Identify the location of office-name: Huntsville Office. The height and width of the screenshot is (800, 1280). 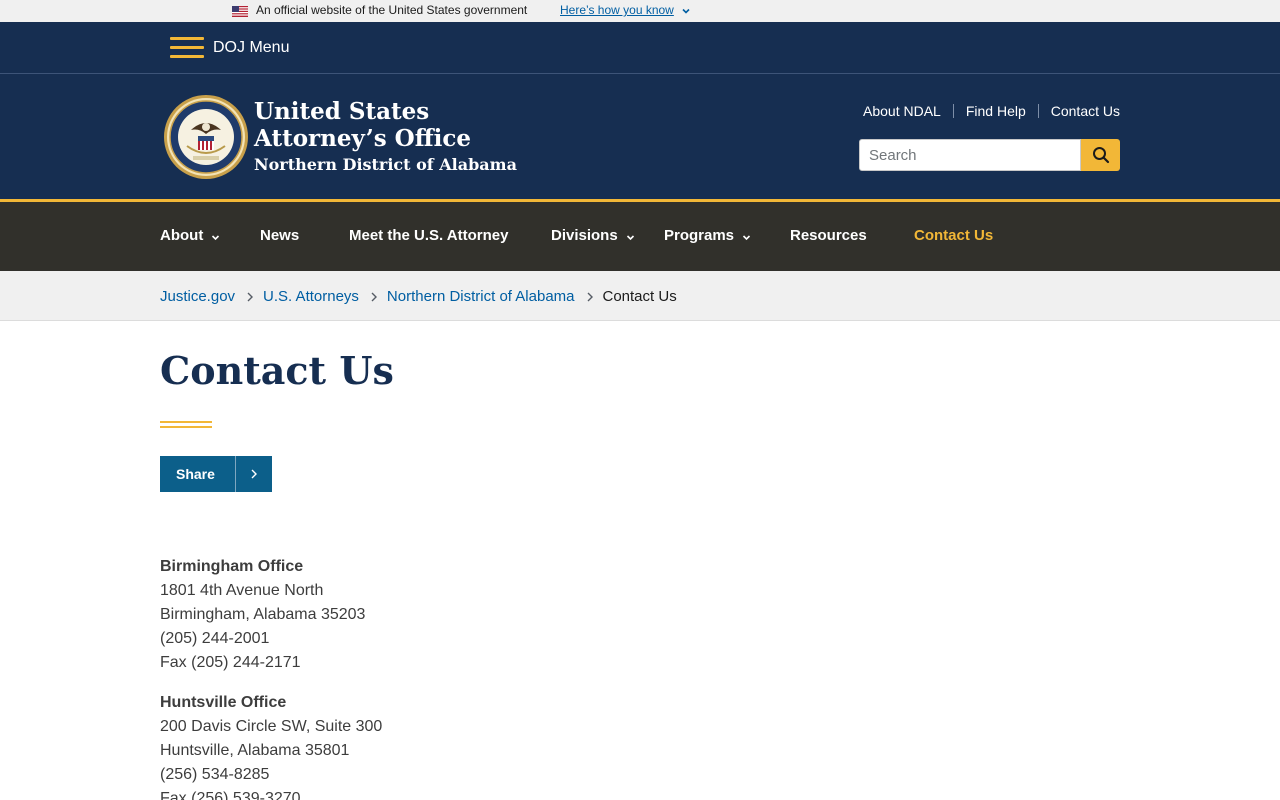
(223, 702).